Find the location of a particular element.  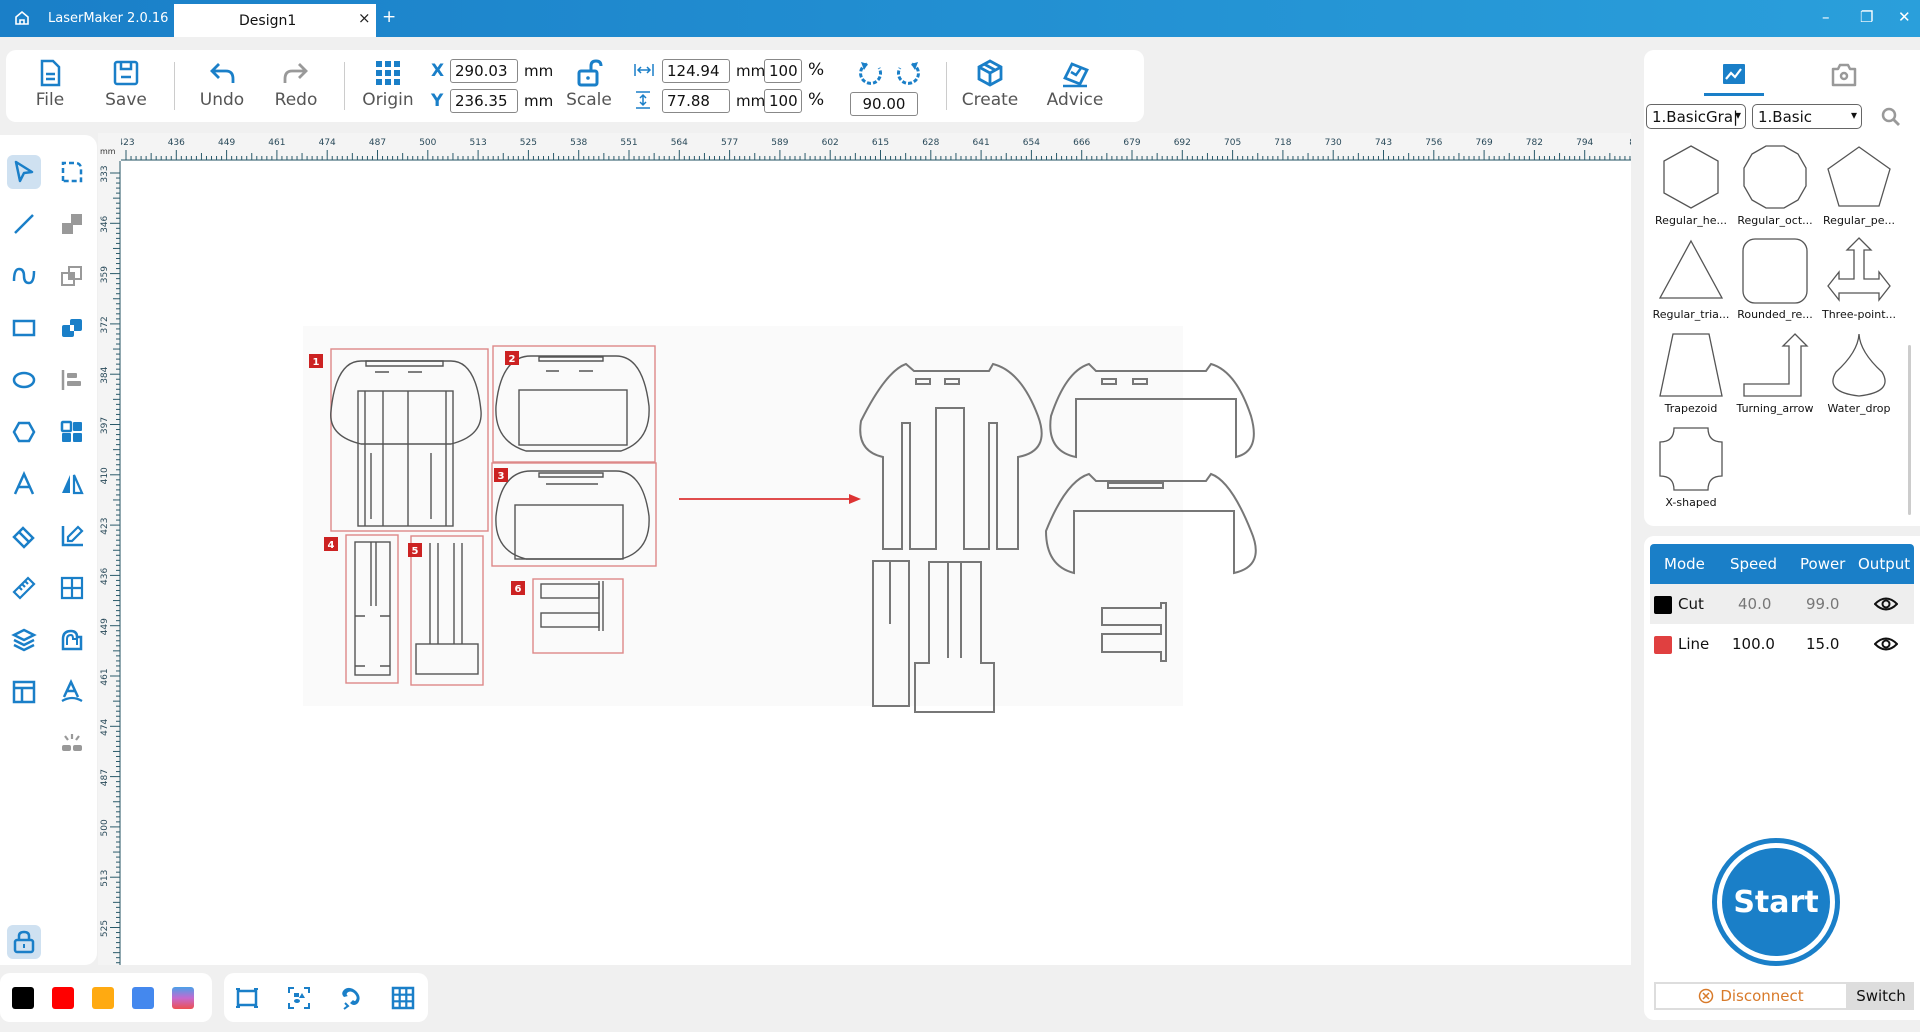

shape-turning-arrow: Turning_arrow is located at coordinates (1775, 376).